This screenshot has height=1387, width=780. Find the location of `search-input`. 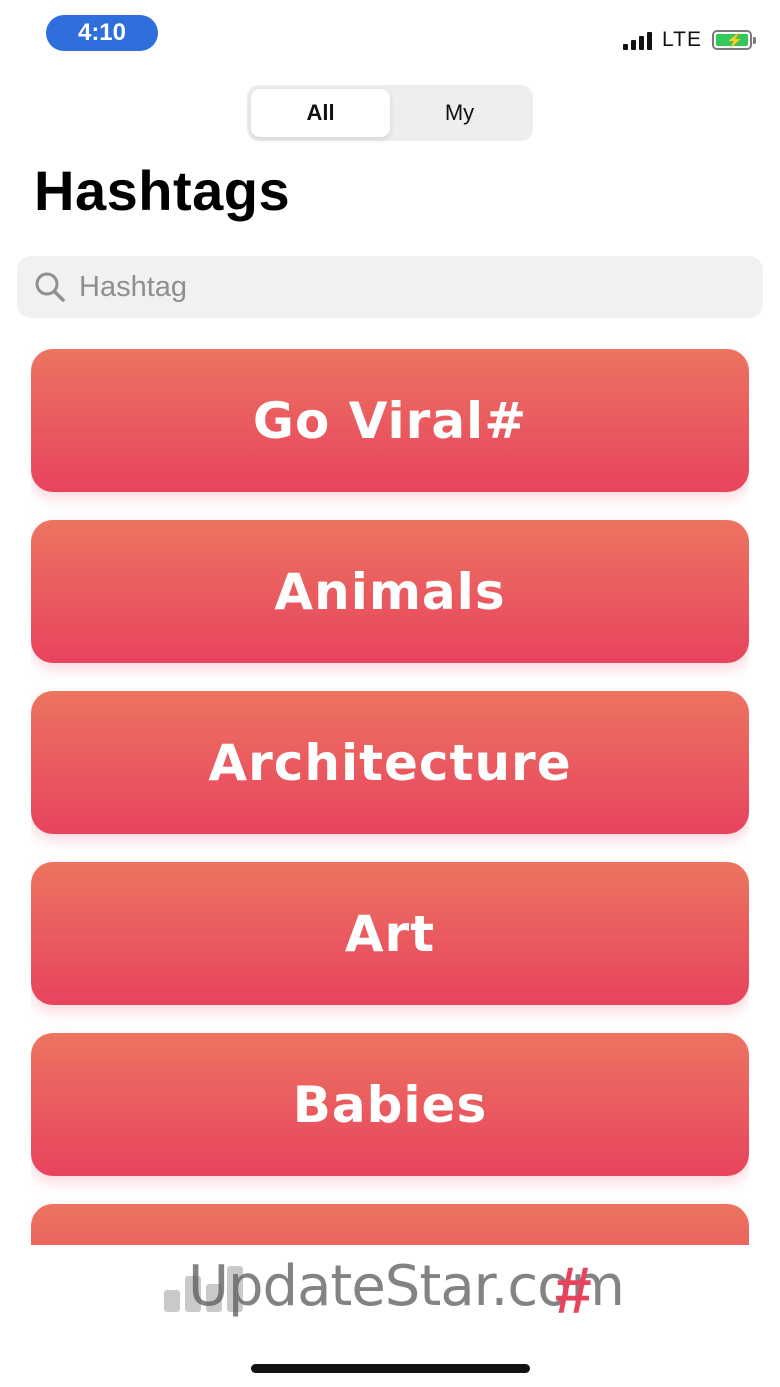

search-input is located at coordinates (379, 287).